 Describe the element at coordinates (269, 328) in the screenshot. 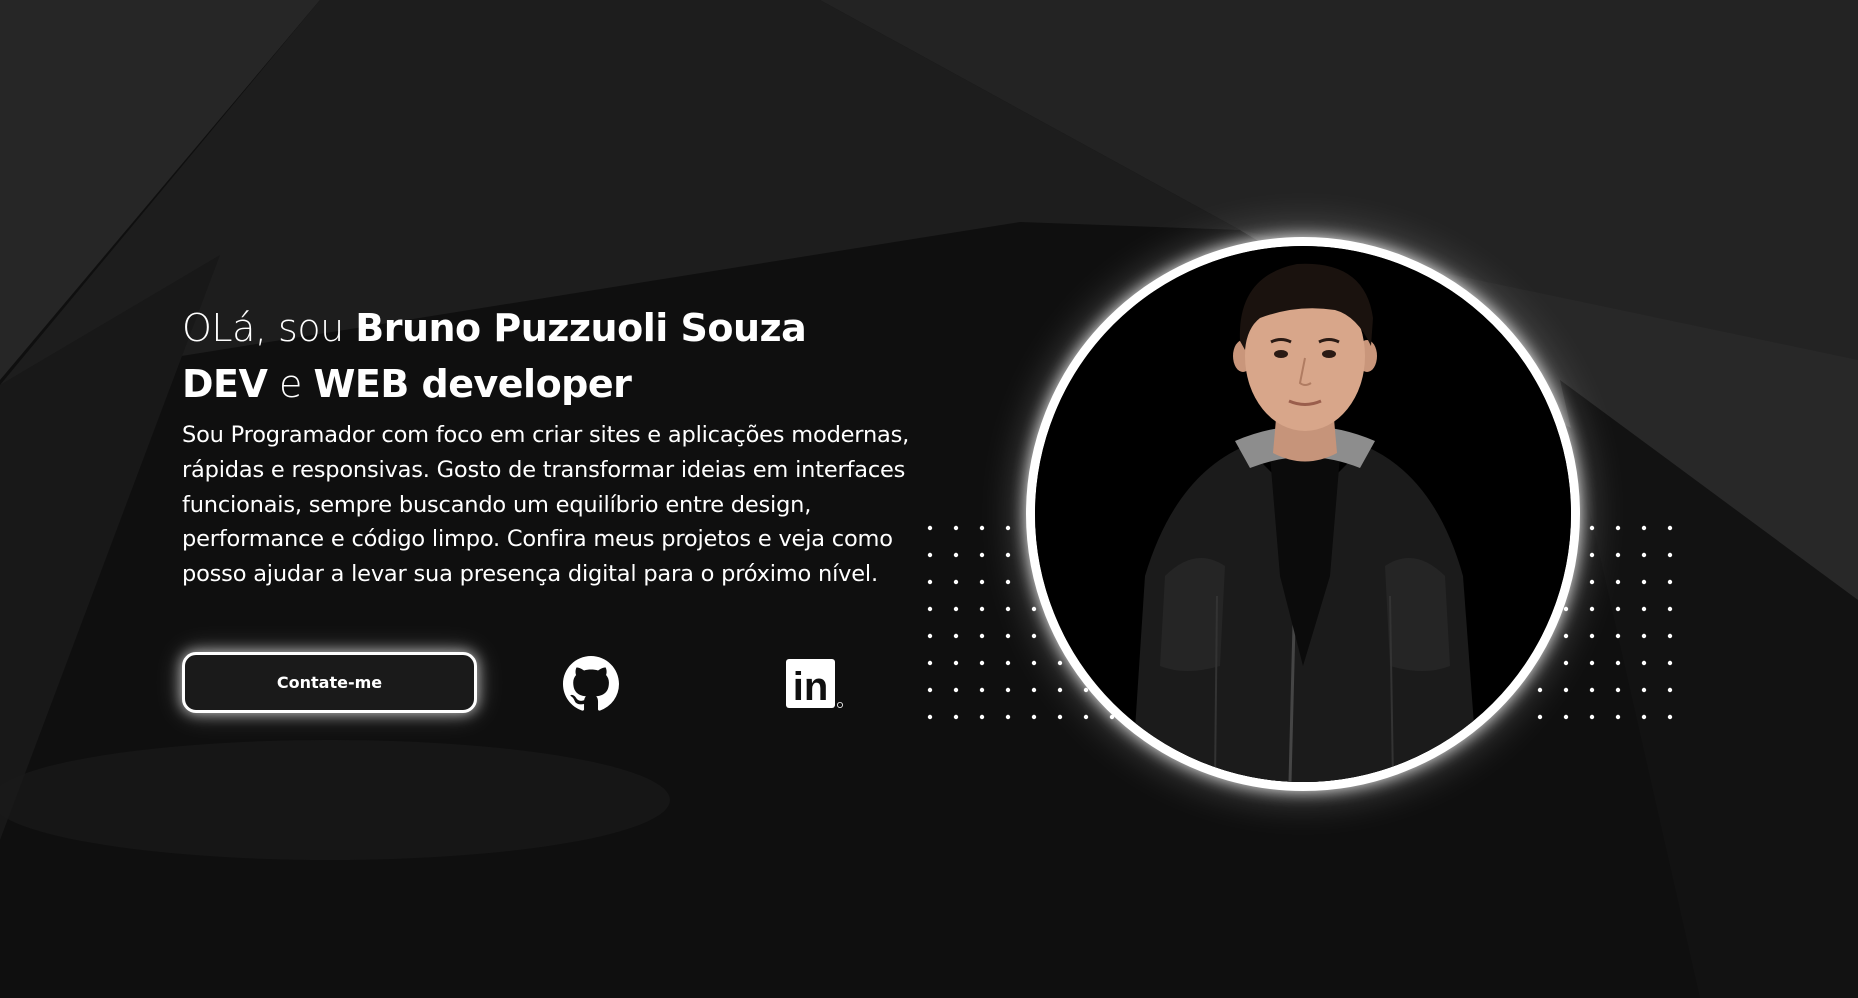

I see `greeting-prefix: OLá, sou` at that location.